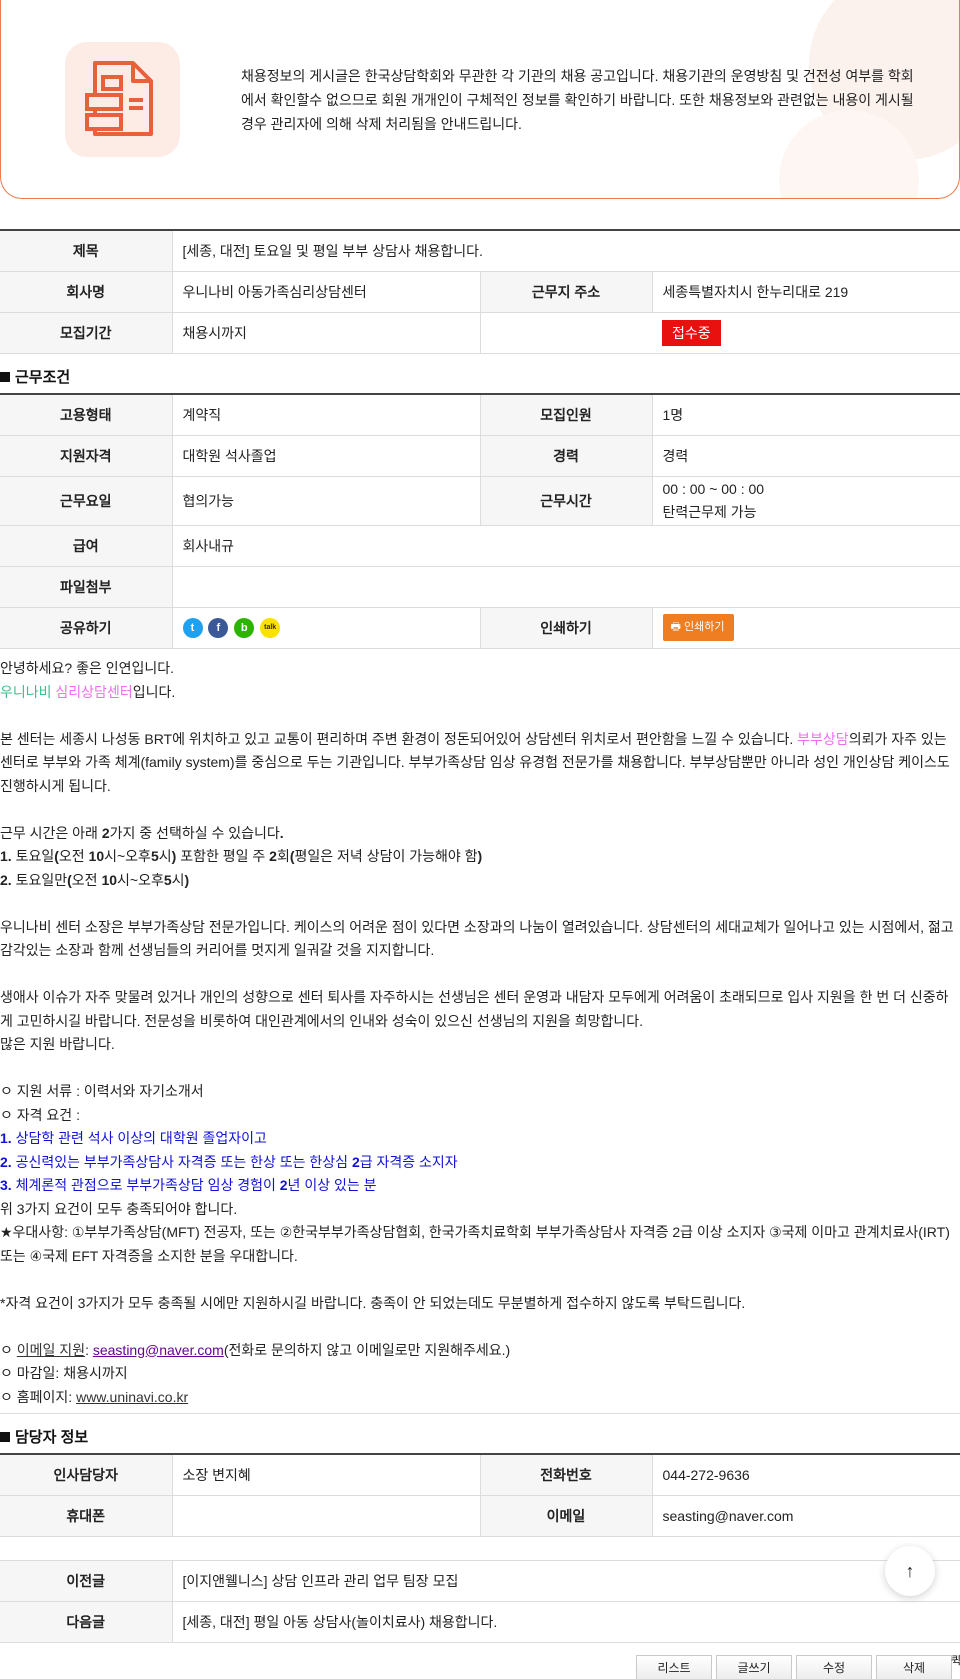 This screenshot has width=960, height=1679. I want to click on band-icon: b, so click(244, 627).